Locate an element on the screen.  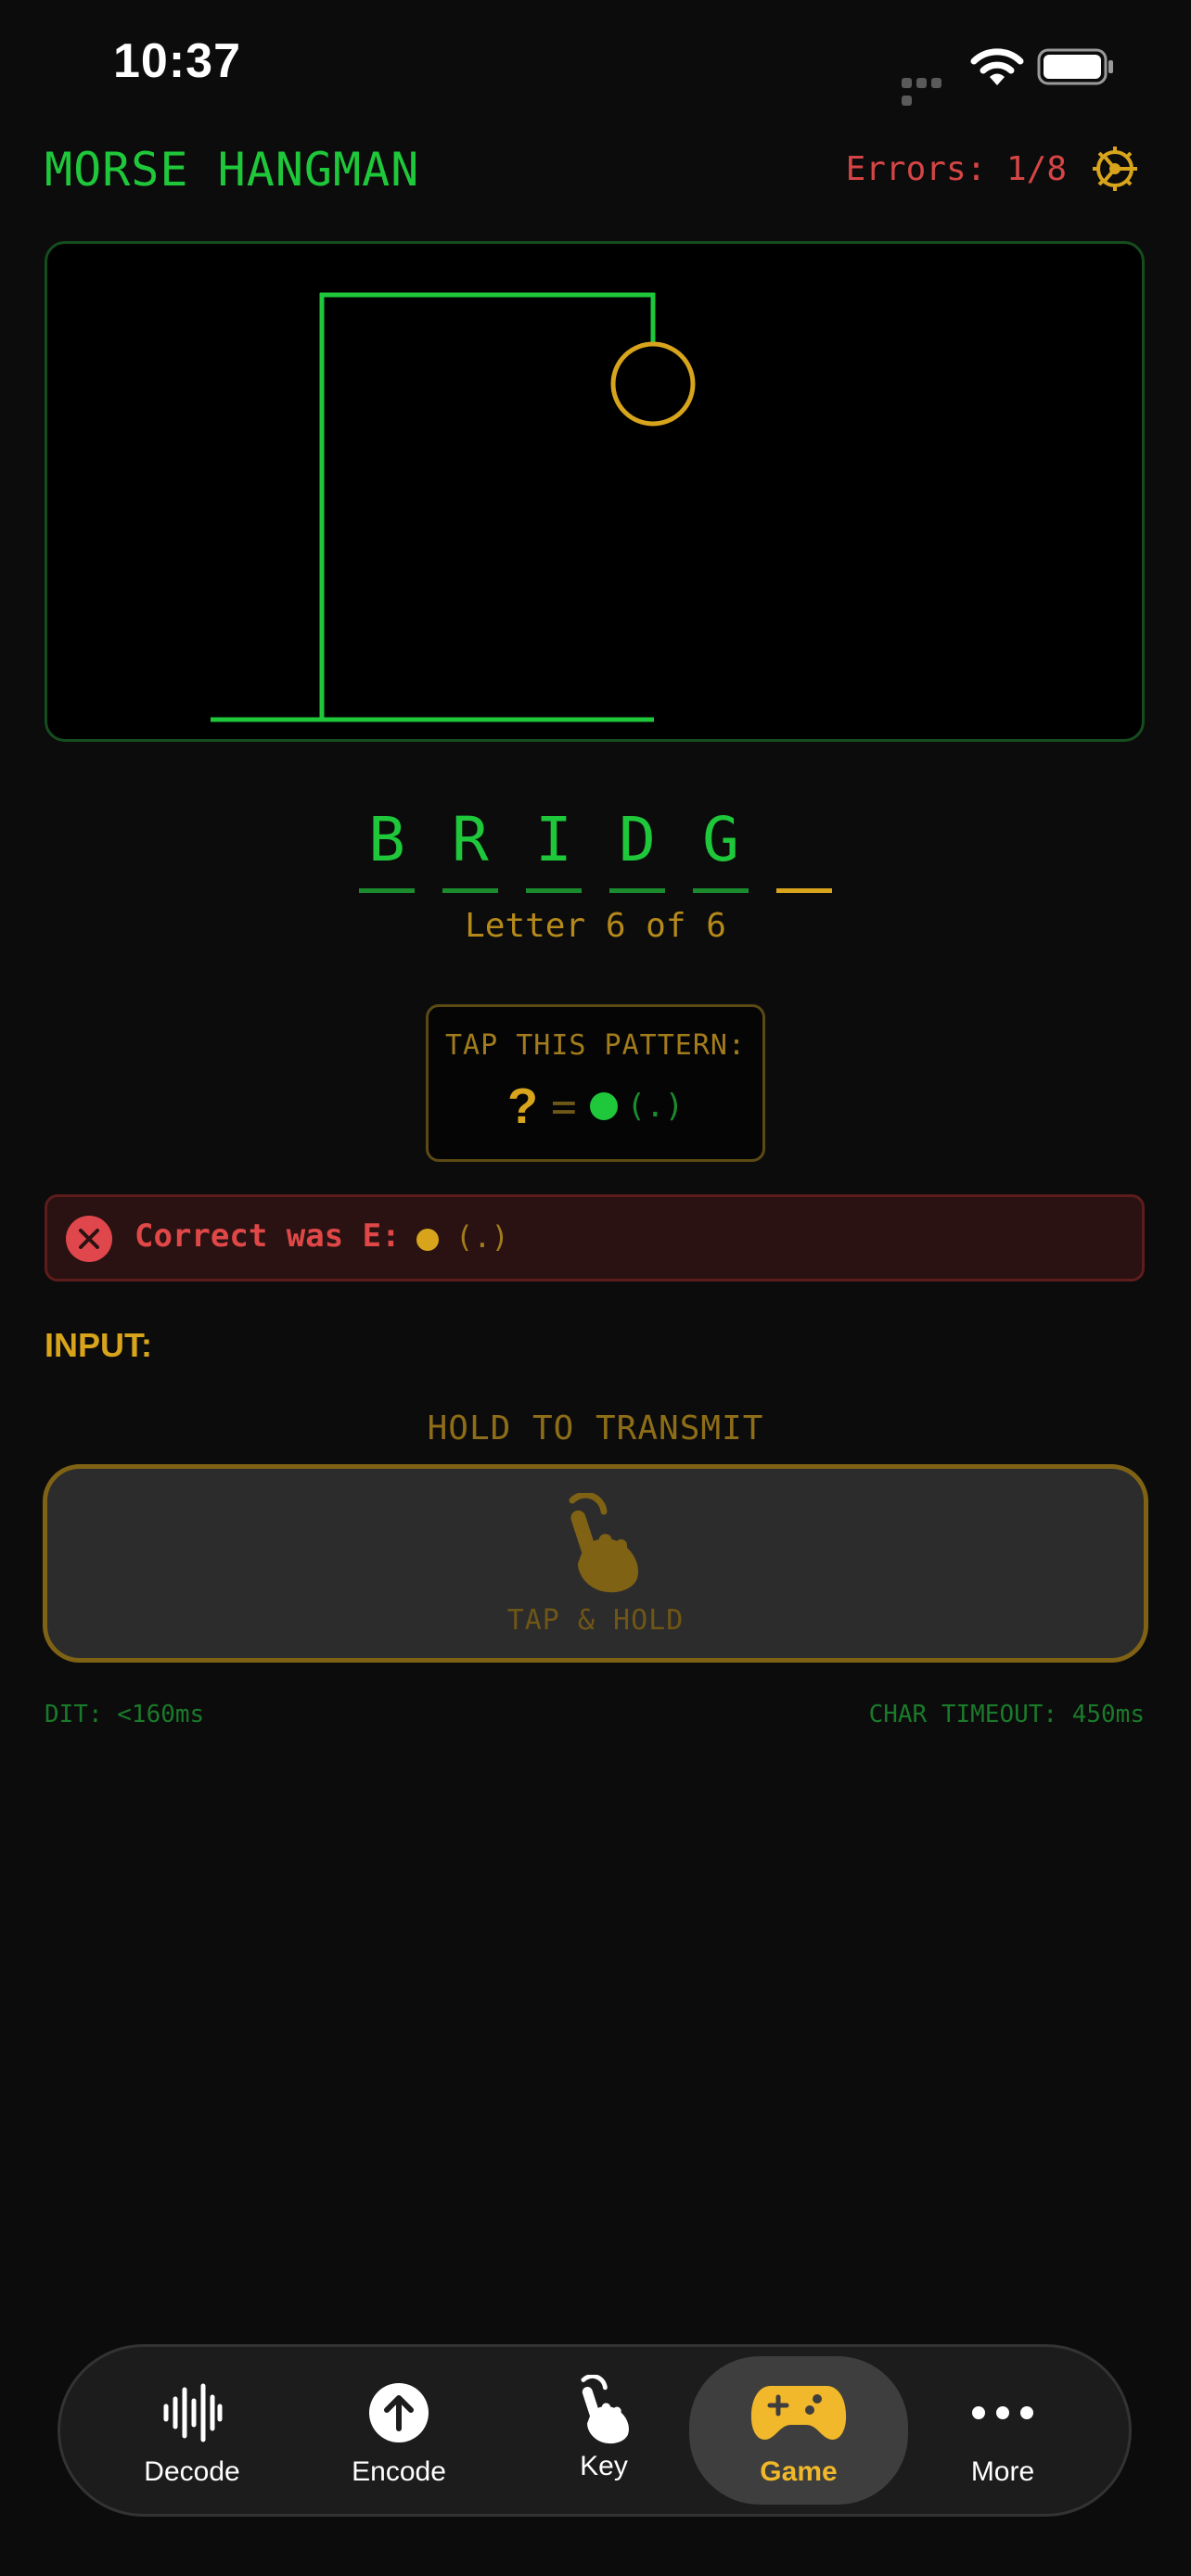
letter-slot-current is located at coordinates (804, 847).